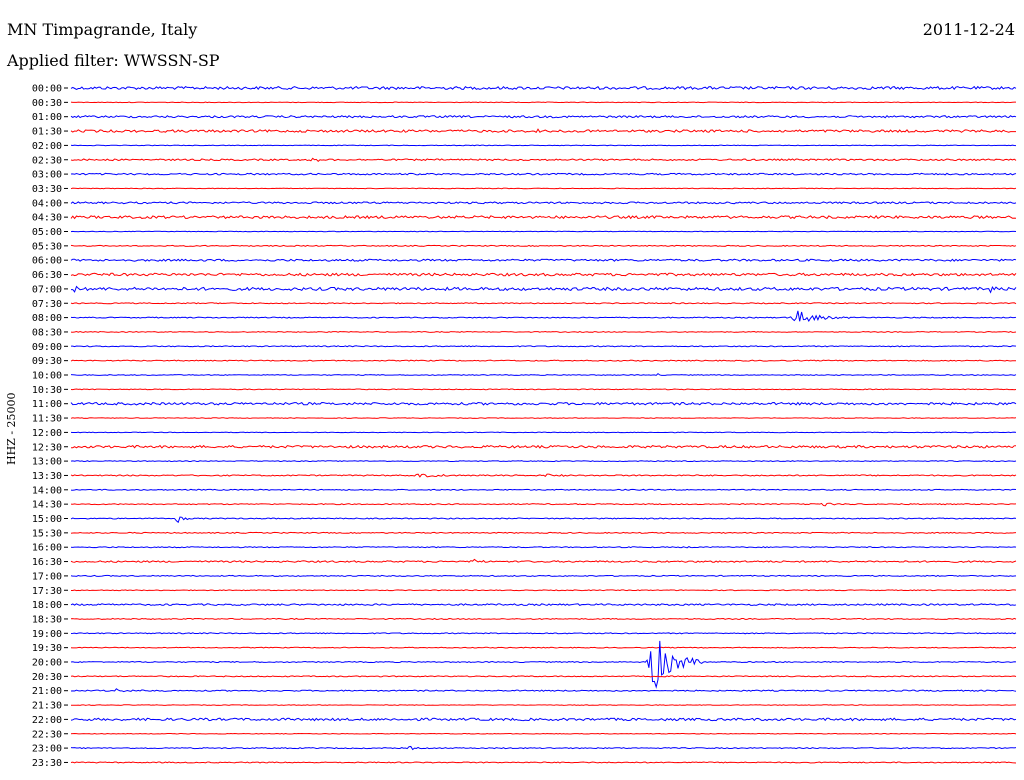  I want to click on row-time-label: 02:00, so click(47, 146).